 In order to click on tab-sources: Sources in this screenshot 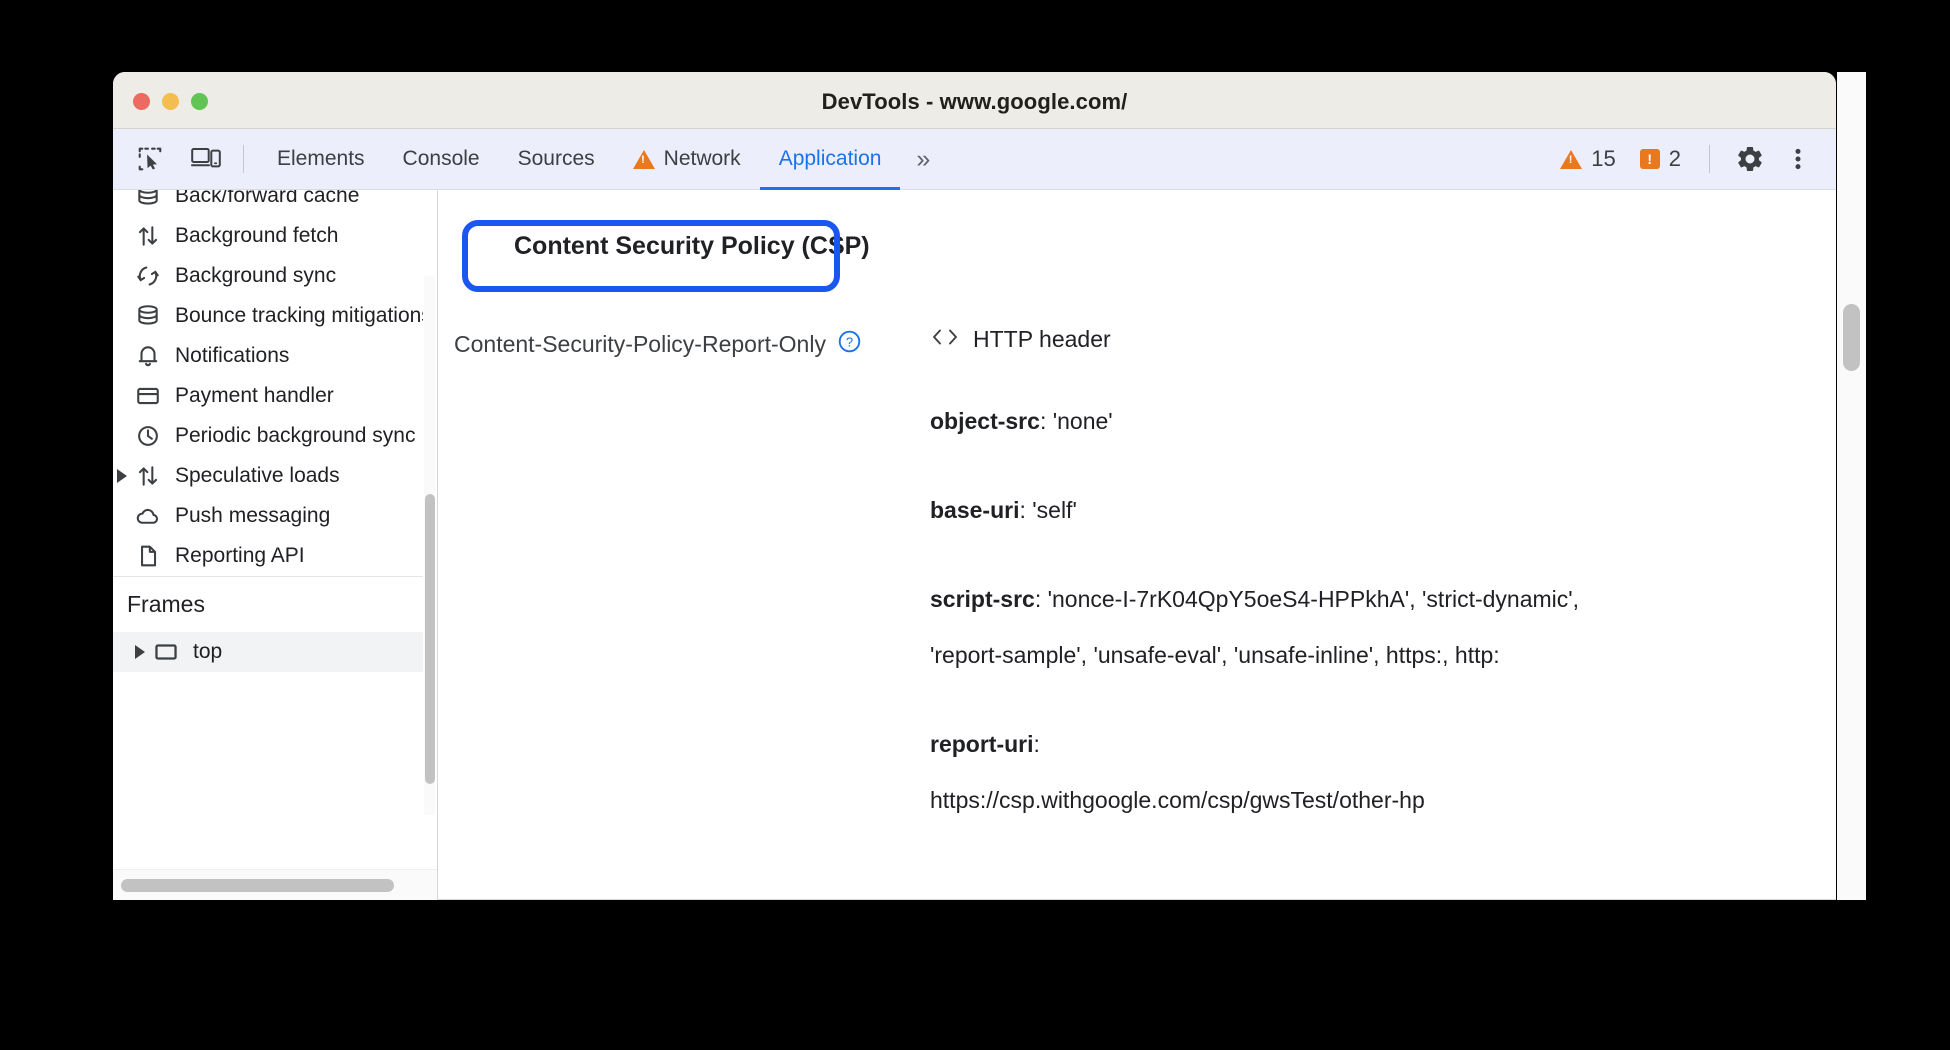, I will do `click(556, 159)`.